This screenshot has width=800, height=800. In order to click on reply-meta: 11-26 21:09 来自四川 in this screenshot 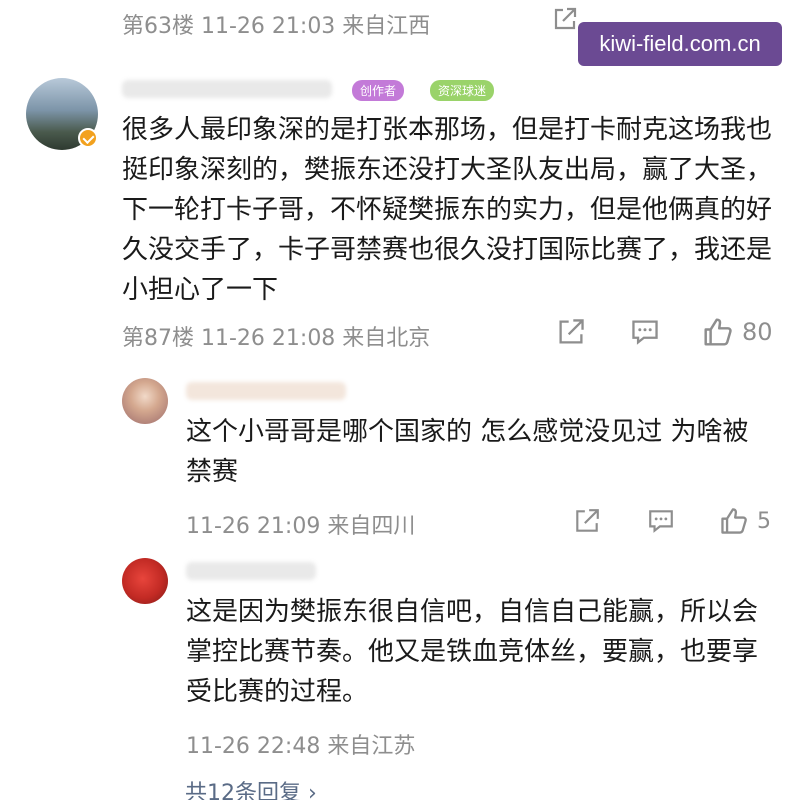, I will do `click(301, 526)`.